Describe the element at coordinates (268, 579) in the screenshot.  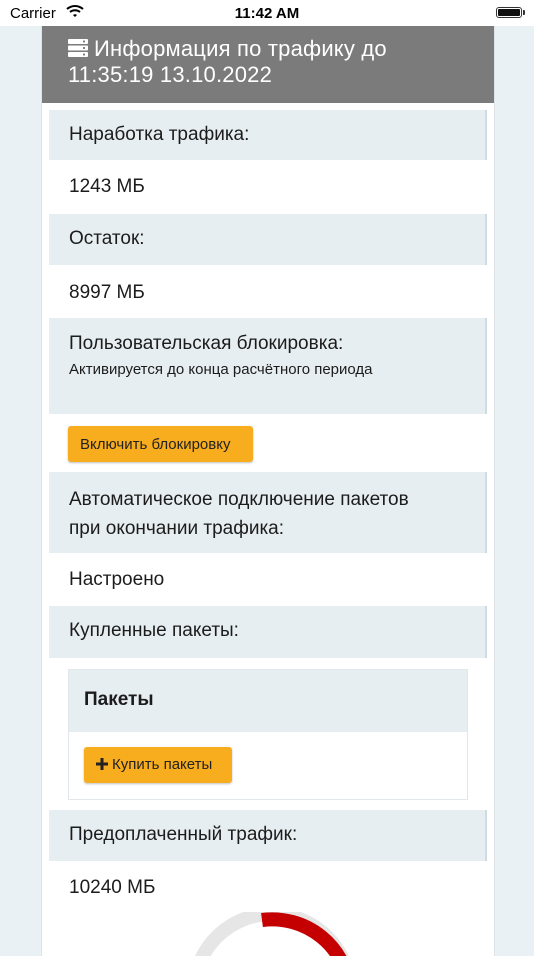
I see `auto-packages-value-row: Настроено` at that location.